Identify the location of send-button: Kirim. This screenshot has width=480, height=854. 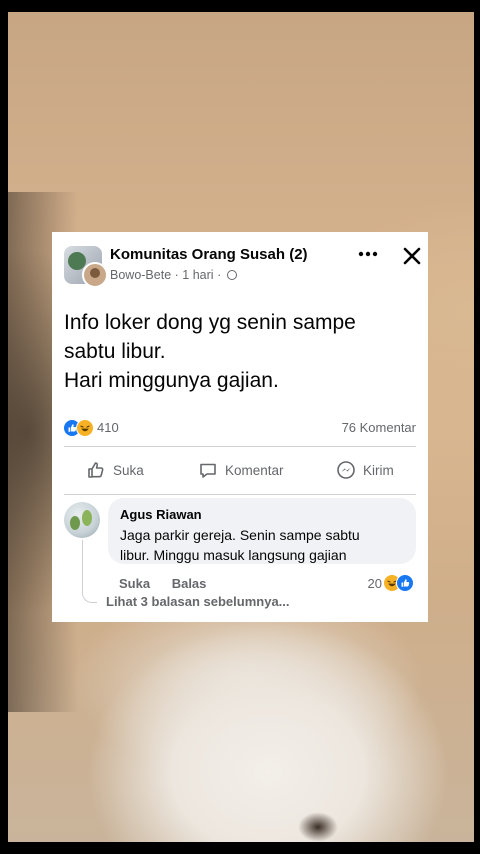
(365, 470).